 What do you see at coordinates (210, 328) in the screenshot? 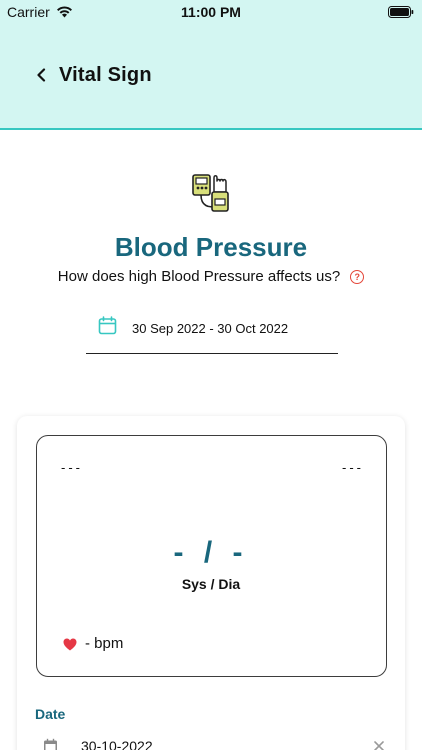
I see `date-range-value: 30 Sep 2022 - 30 Oct 2022` at bounding box center [210, 328].